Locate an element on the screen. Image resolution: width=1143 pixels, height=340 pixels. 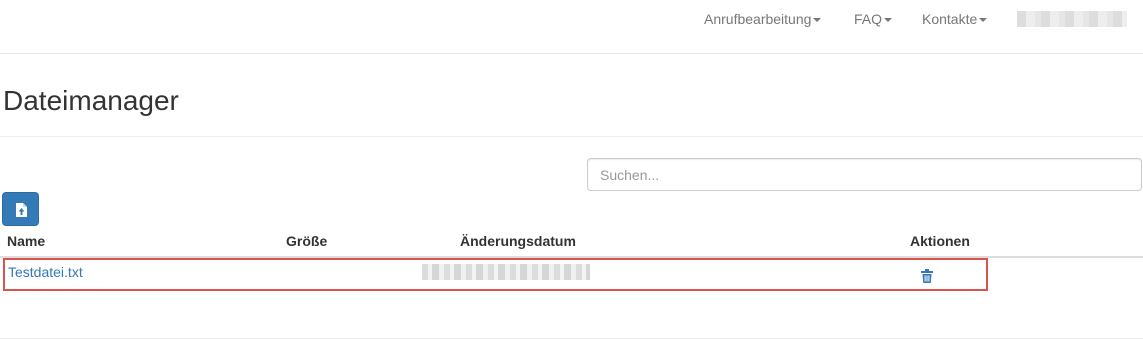
nav-faq-dropdown: FAQ is located at coordinates (873, 19).